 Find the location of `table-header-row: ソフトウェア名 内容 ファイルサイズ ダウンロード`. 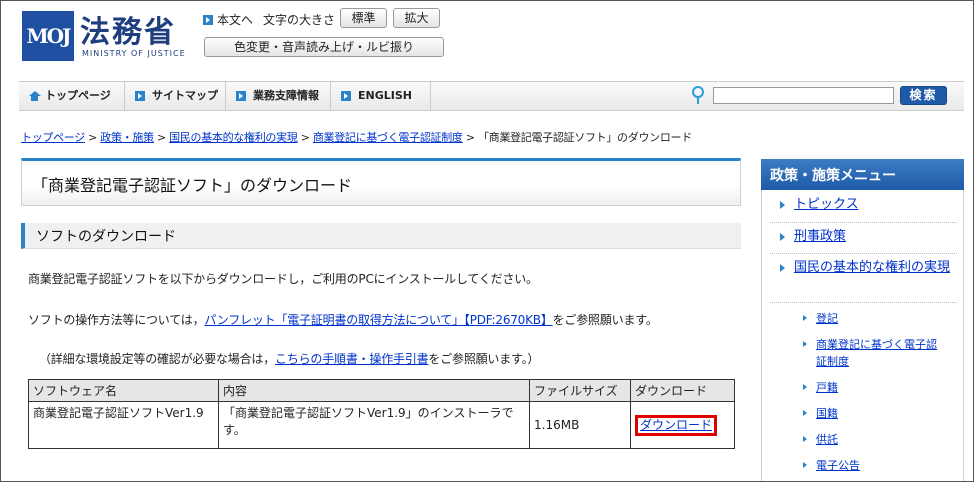

table-header-row: ソフトウェア名 内容 ファイルサイズ ダウンロード is located at coordinates (381, 390).